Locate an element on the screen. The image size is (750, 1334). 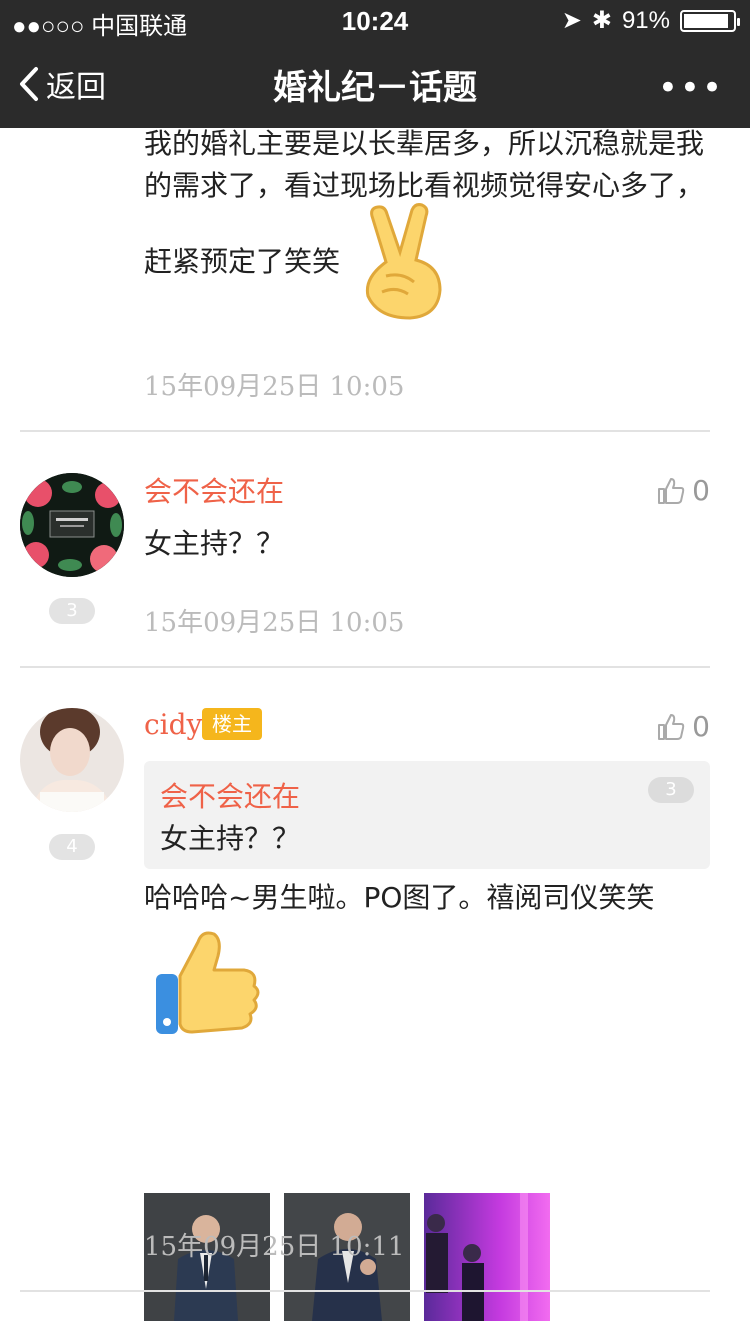
post-text-line: 赶紧预定了笑笑 is located at coordinates (242, 261).